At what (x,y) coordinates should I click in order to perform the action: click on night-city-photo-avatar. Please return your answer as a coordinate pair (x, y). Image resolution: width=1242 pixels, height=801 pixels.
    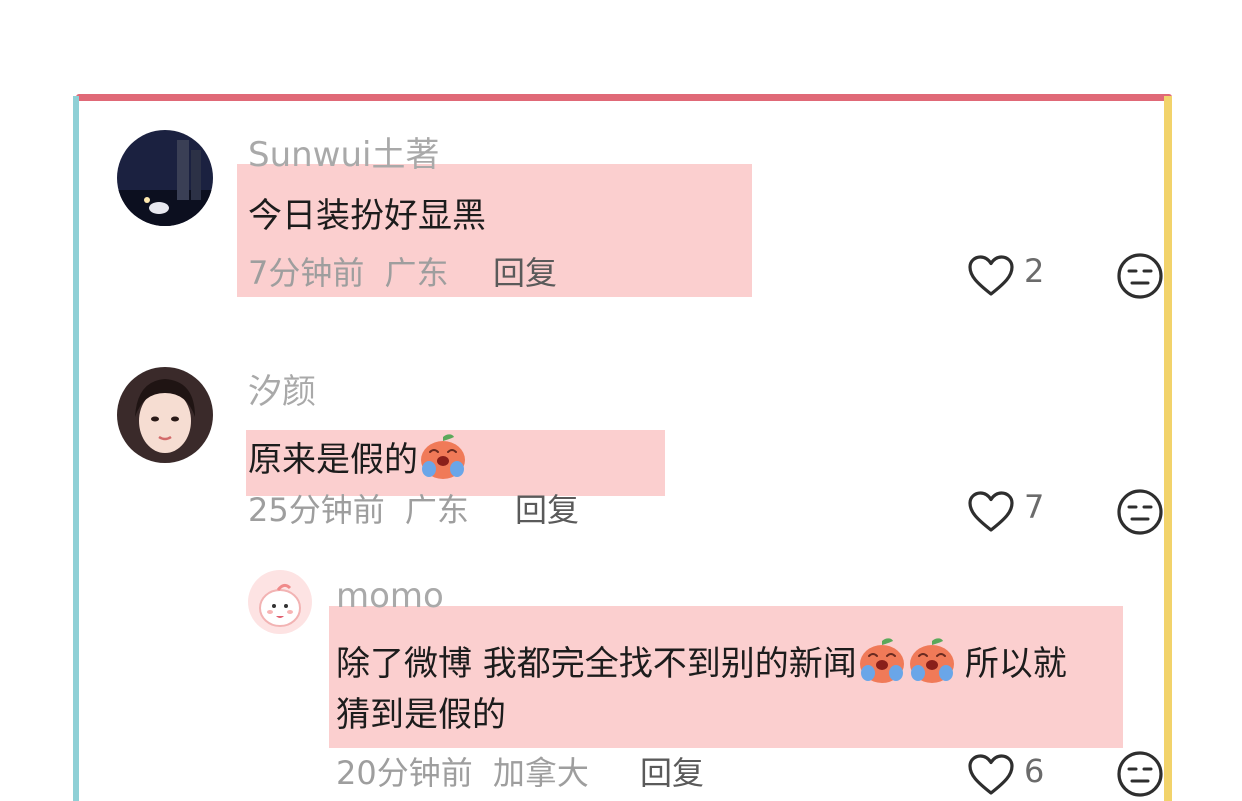
    Looking at the image, I should click on (165, 178).